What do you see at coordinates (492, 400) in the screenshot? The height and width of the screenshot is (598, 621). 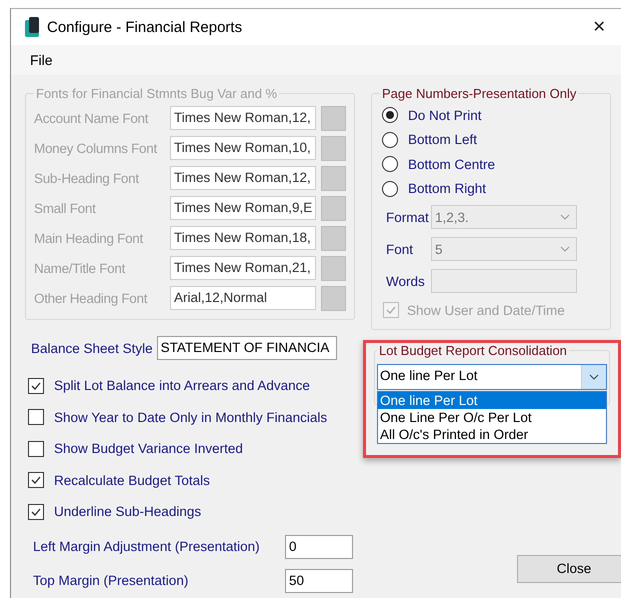 I see `dropdown-option: One line Per Lot` at bounding box center [492, 400].